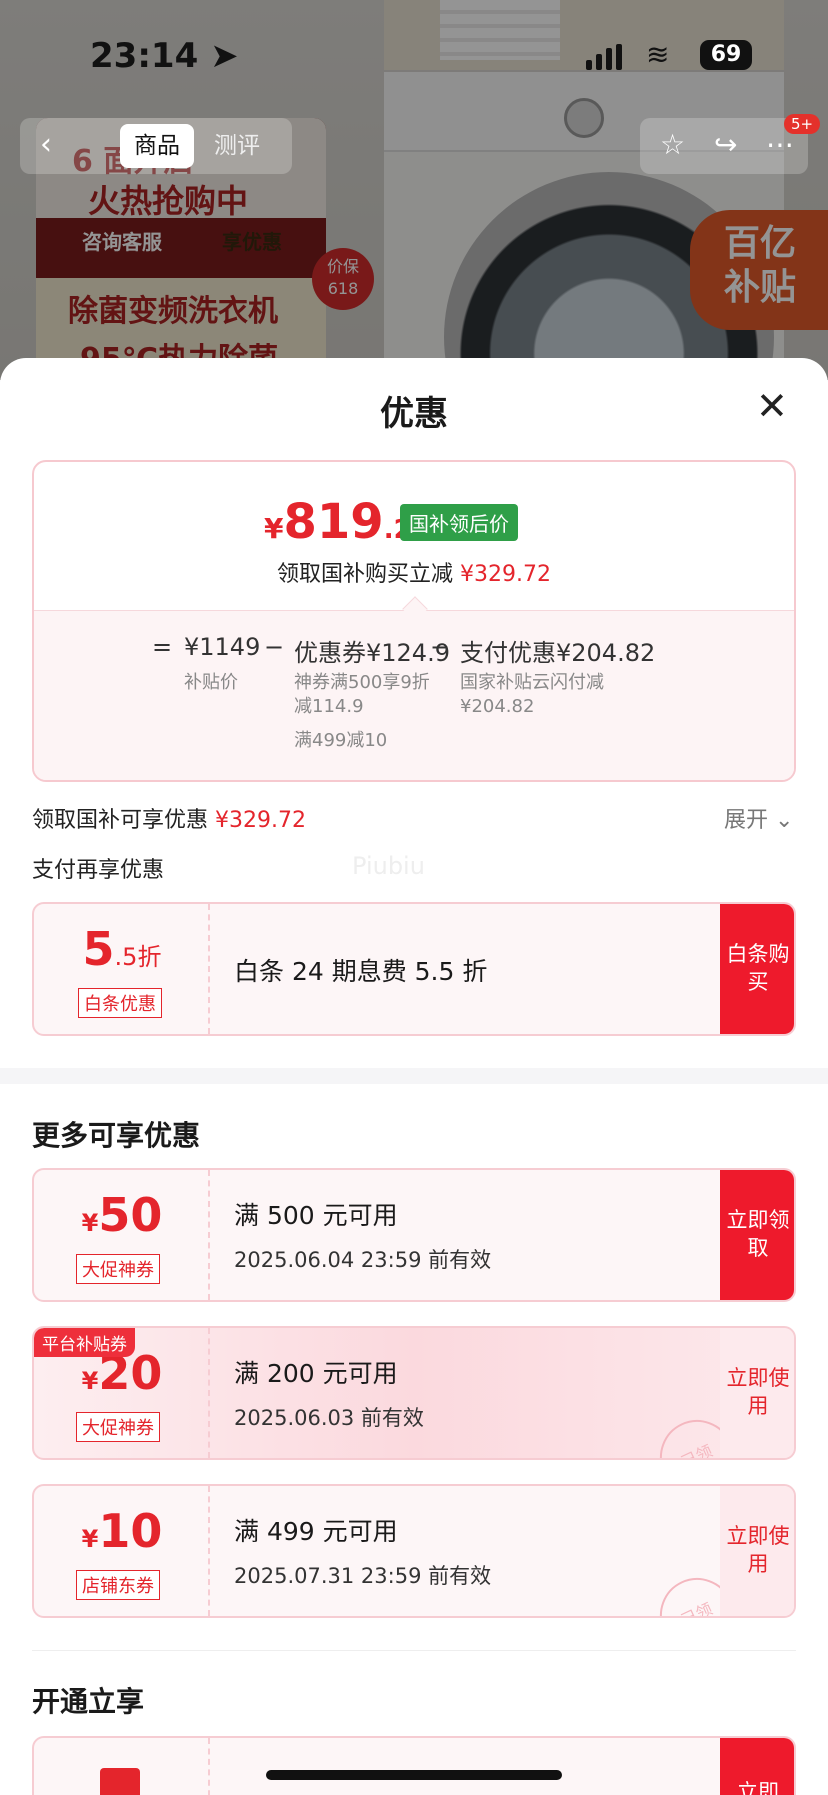 This screenshot has width=828, height=1795. What do you see at coordinates (414, 1775) in the screenshot?
I see `home-indicator` at bounding box center [414, 1775].